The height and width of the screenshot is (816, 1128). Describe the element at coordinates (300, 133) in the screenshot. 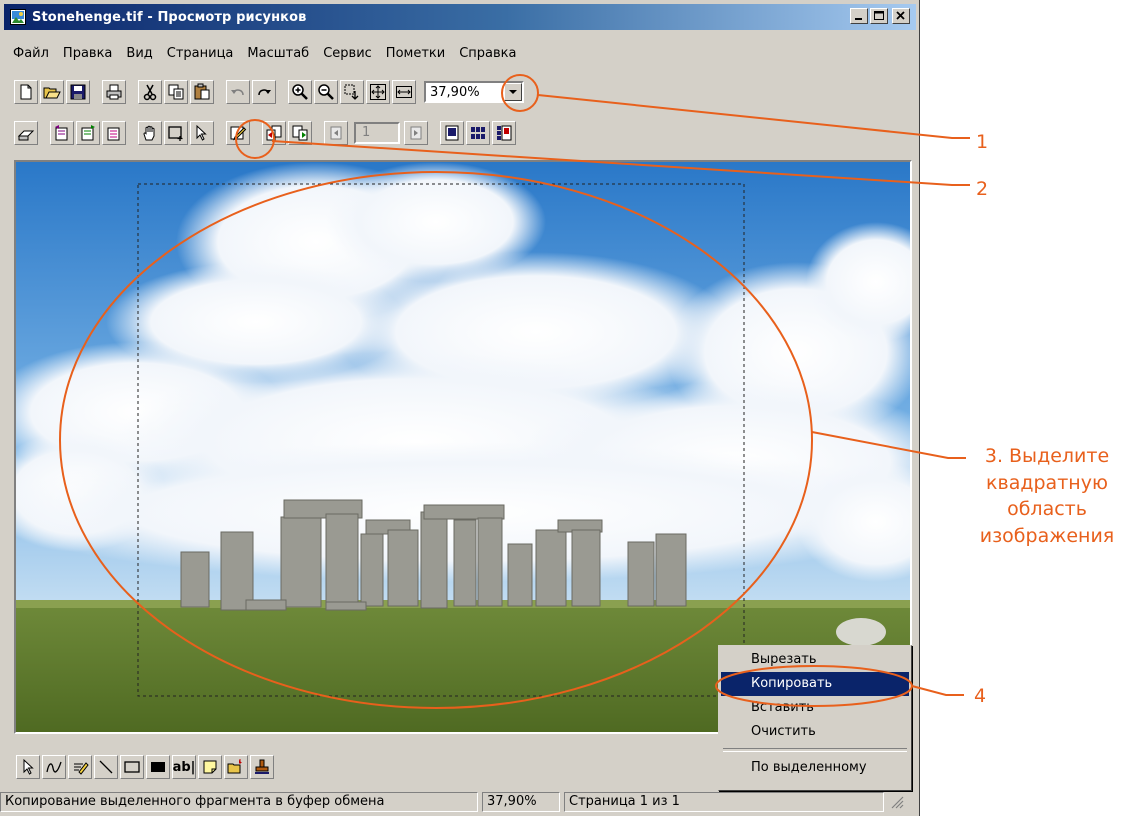

I see `page-append-icon` at that location.